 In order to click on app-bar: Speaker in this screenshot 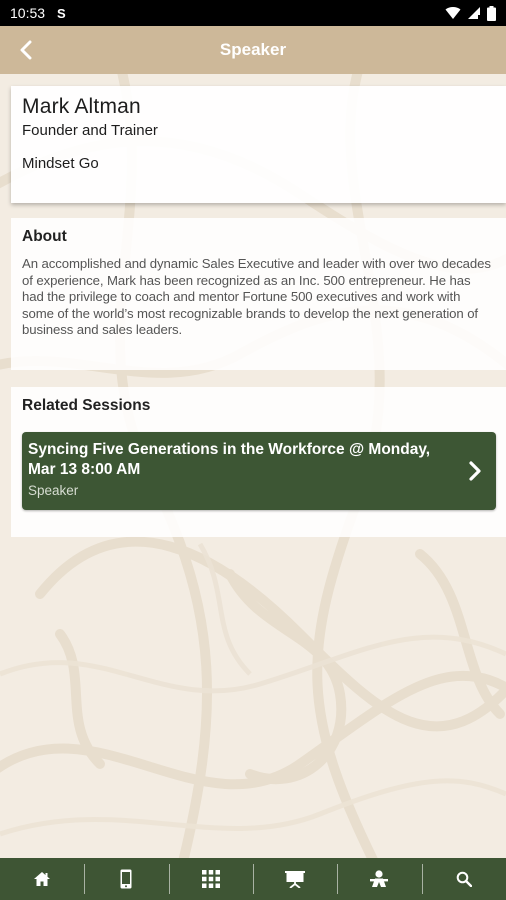, I will do `click(253, 50)`.